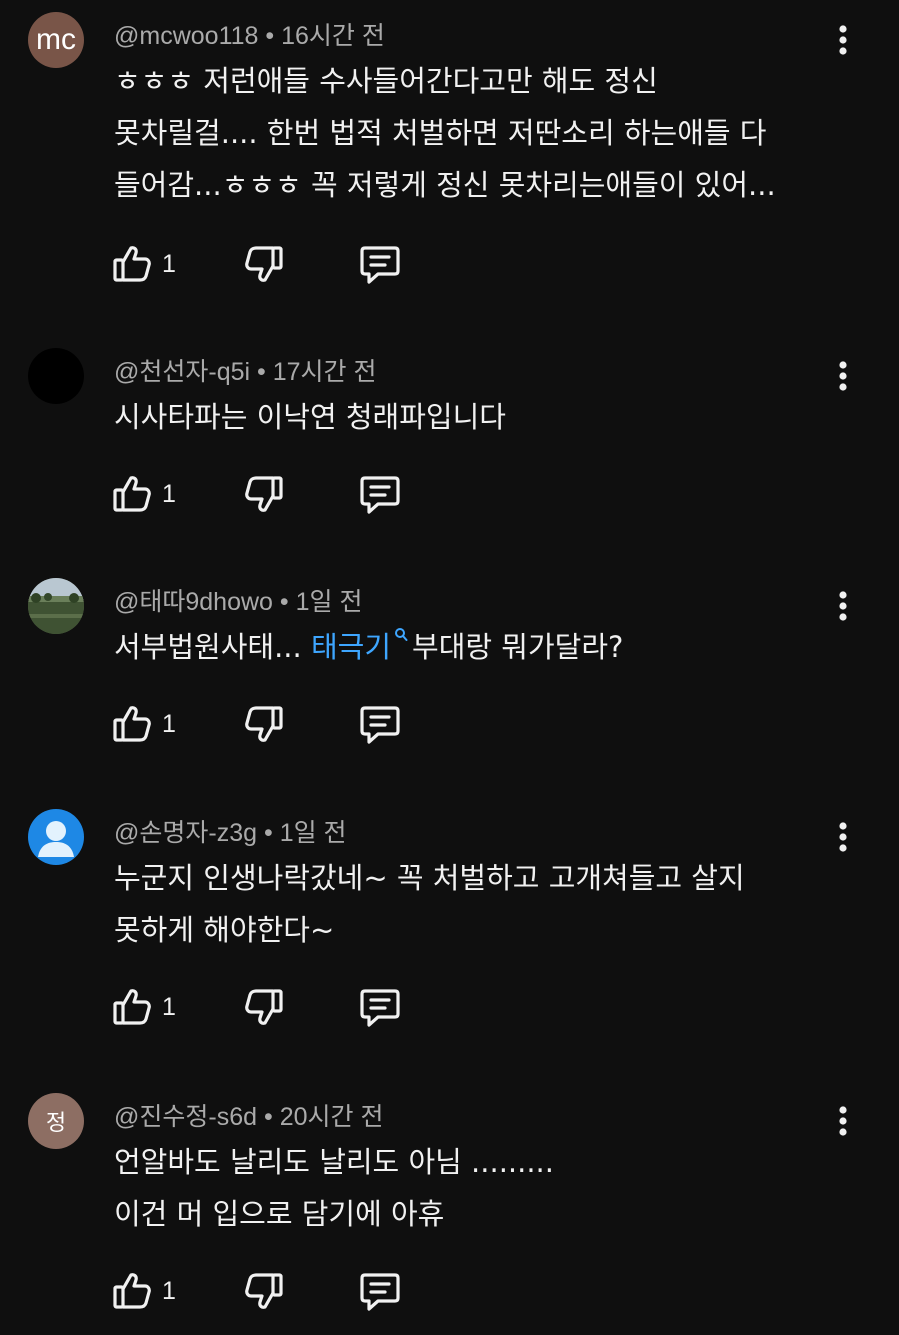  Describe the element at coordinates (186, 36) in the screenshot. I see `author-name: @mcwoo118` at that location.